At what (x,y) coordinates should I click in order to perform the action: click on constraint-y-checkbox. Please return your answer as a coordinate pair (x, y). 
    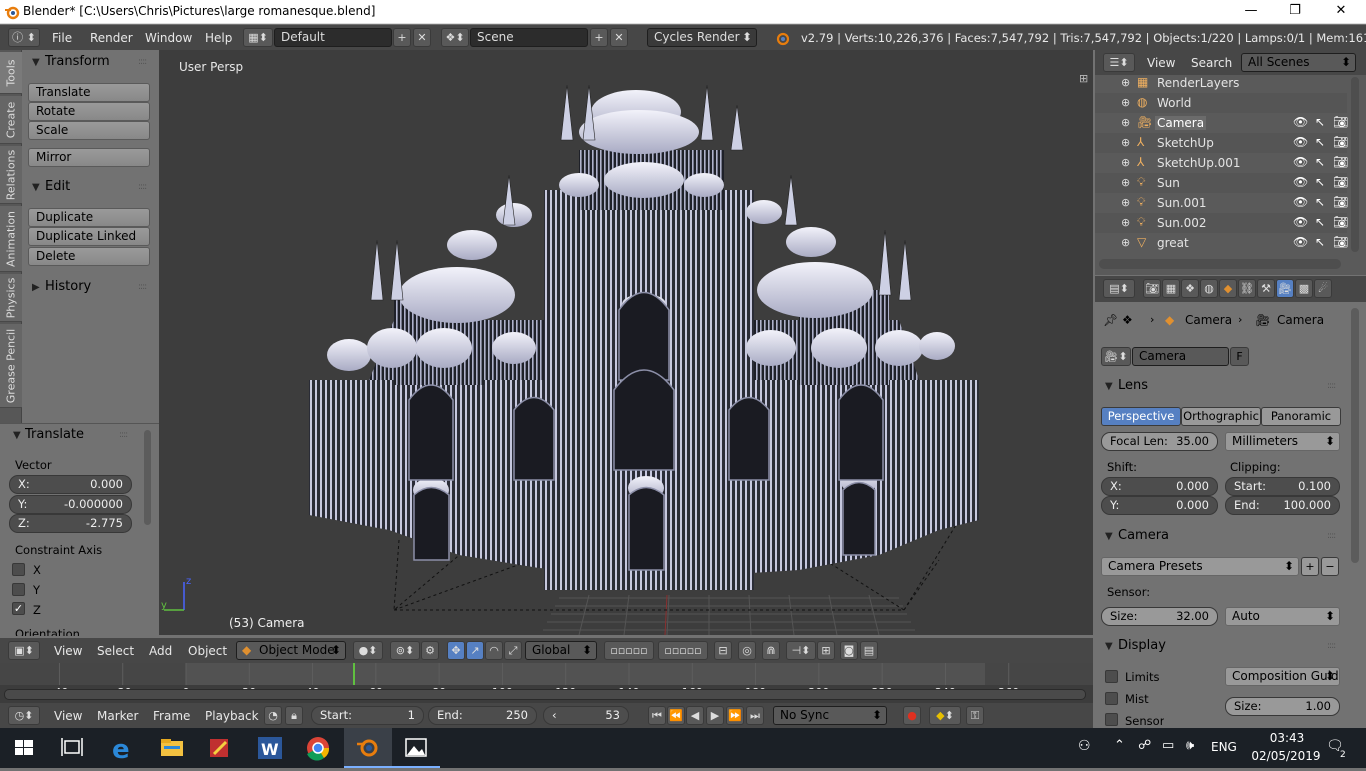
    Looking at the image, I should click on (18, 589).